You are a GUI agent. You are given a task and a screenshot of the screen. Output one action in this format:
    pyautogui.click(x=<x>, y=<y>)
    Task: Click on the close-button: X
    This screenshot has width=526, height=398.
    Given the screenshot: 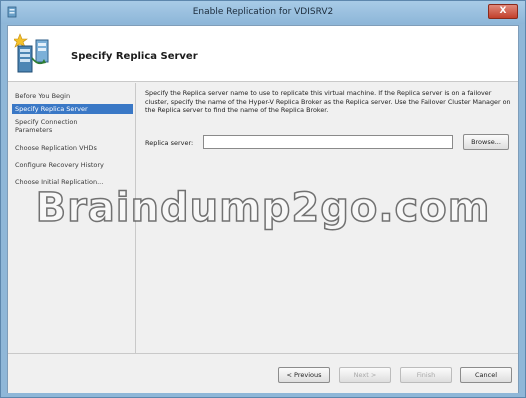 What is the action you would take?
    pyautogui.click(x=503, y=11)
    